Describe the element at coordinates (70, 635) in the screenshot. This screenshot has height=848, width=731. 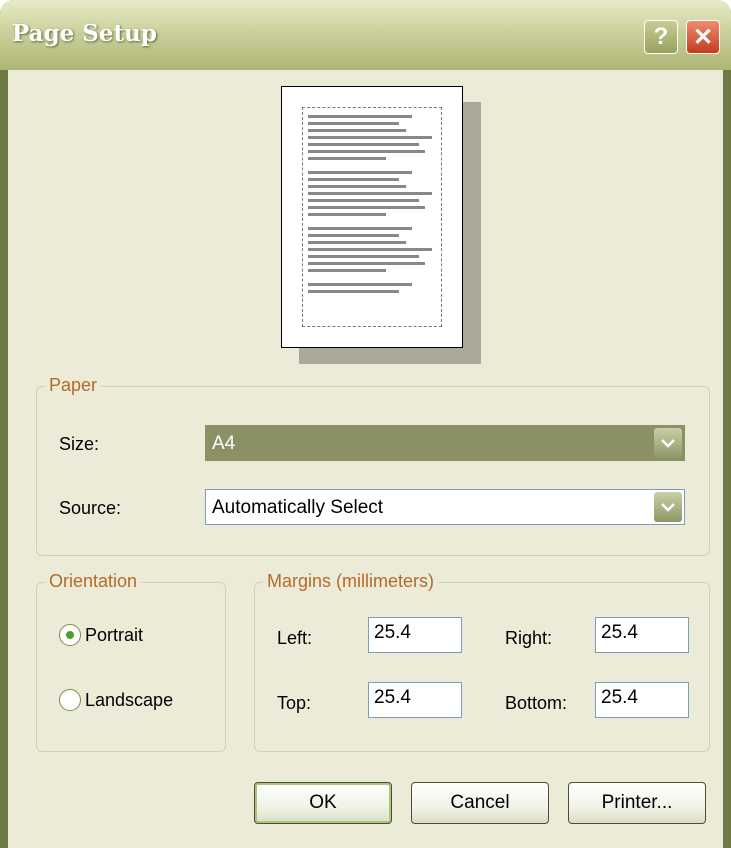
I see `radio-button-checked` at that location.